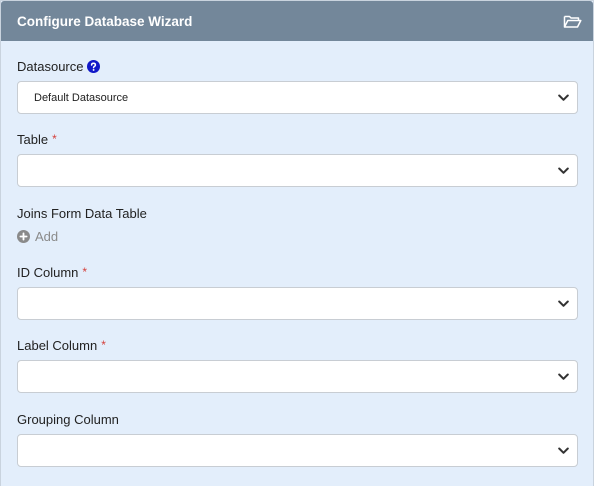  I want to click on id-column-field: ID Column *, so click(297, 291).